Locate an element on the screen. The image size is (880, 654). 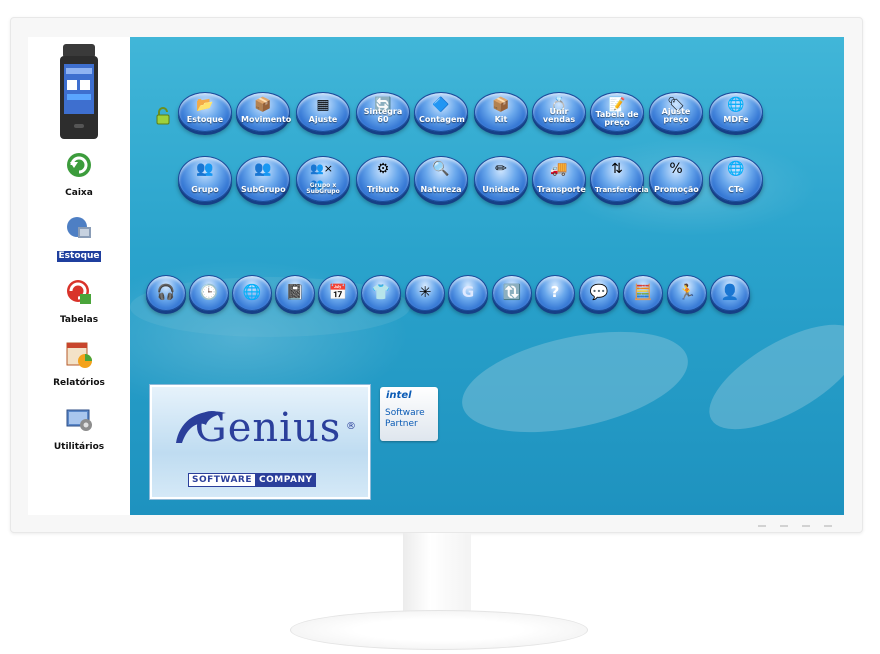
partner-line-2: Partner is located at coordinates (401, 424).